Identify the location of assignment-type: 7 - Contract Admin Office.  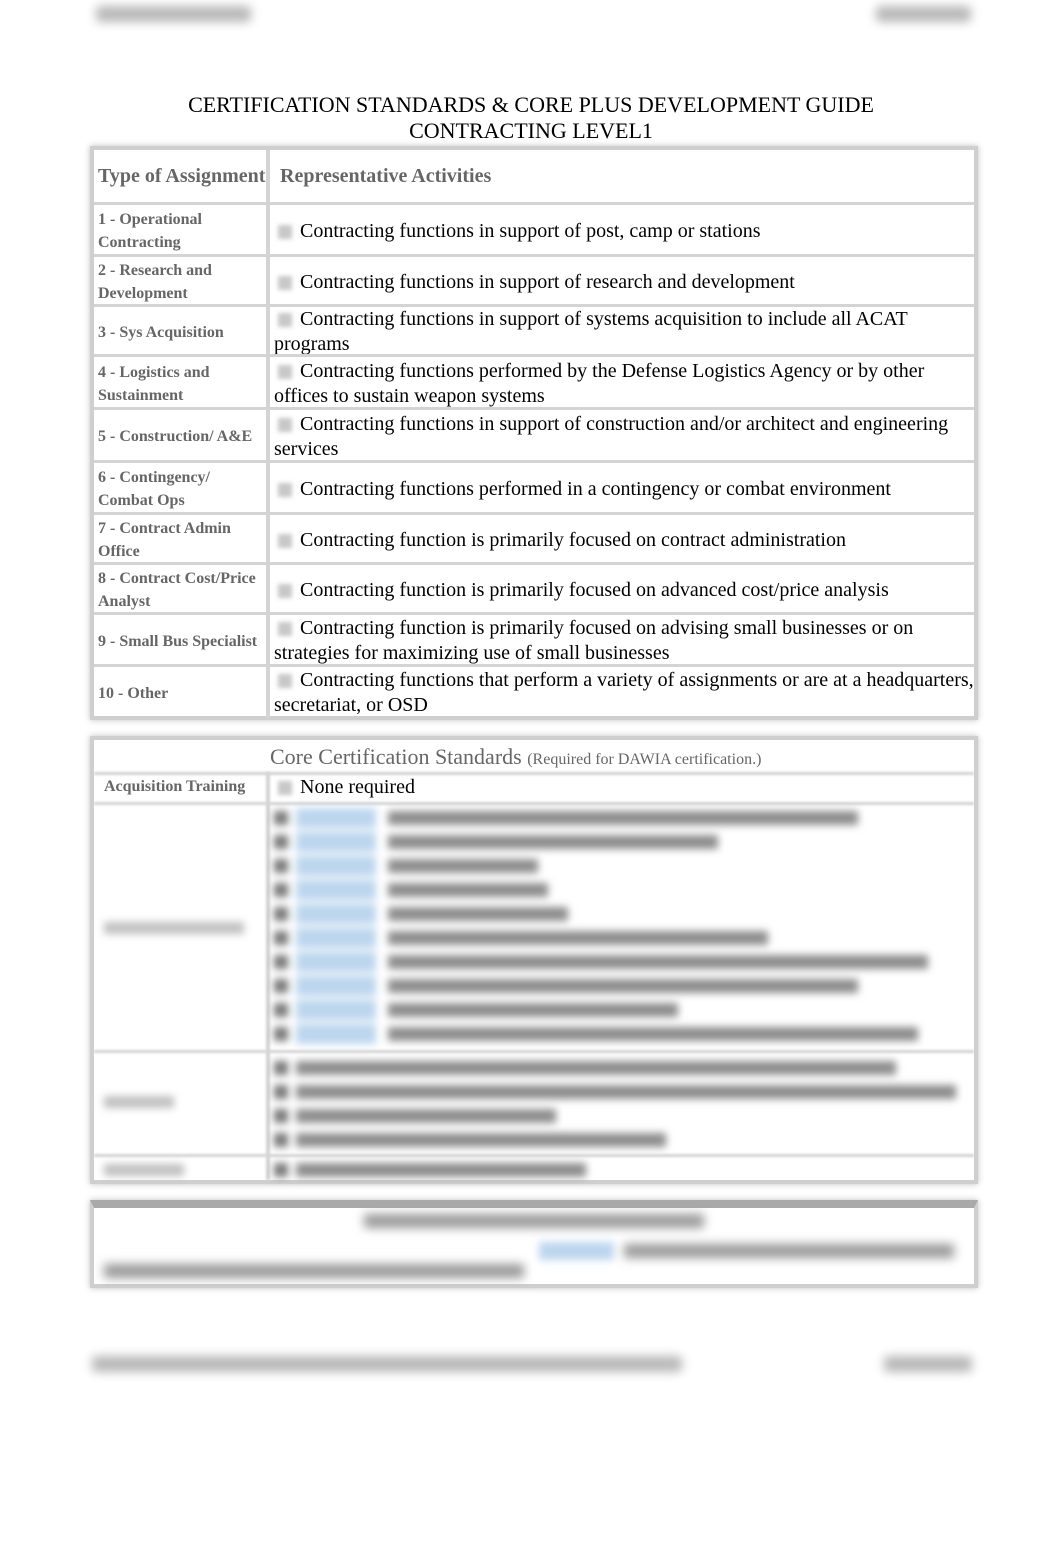
(182, 540).